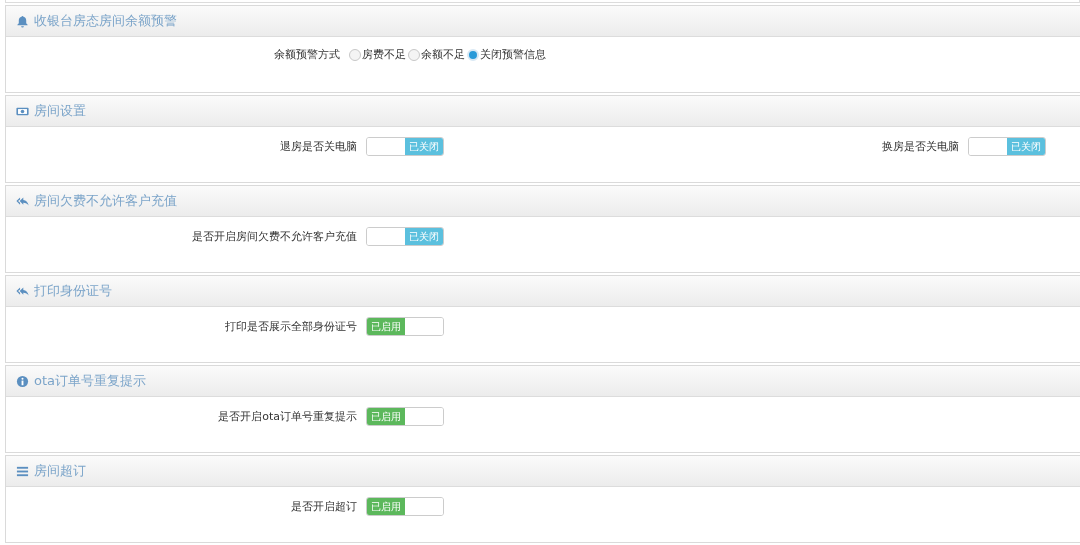 The width and height of the screenshot is (1080, 545). Describe the element at coordinates (377, 54) in the screenshot. I see `radio-option: 房费不足` at that location.